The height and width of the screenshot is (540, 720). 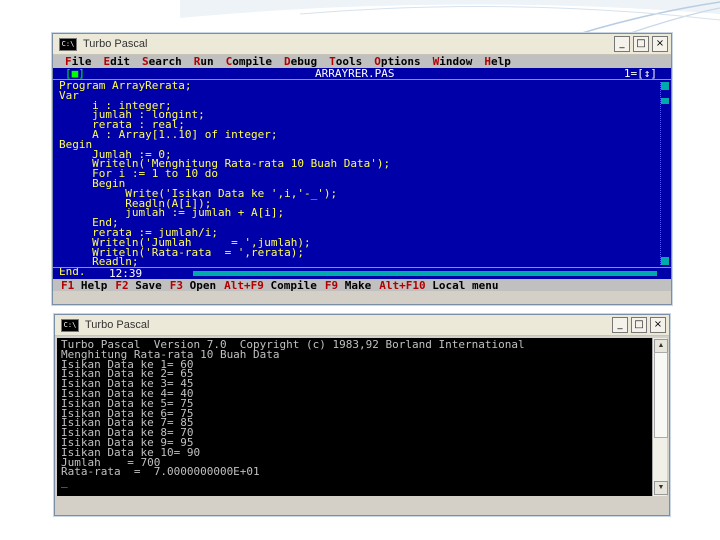 I want to click on scroll-down-arrow-icon: ▼, so click(x=661, y=488).